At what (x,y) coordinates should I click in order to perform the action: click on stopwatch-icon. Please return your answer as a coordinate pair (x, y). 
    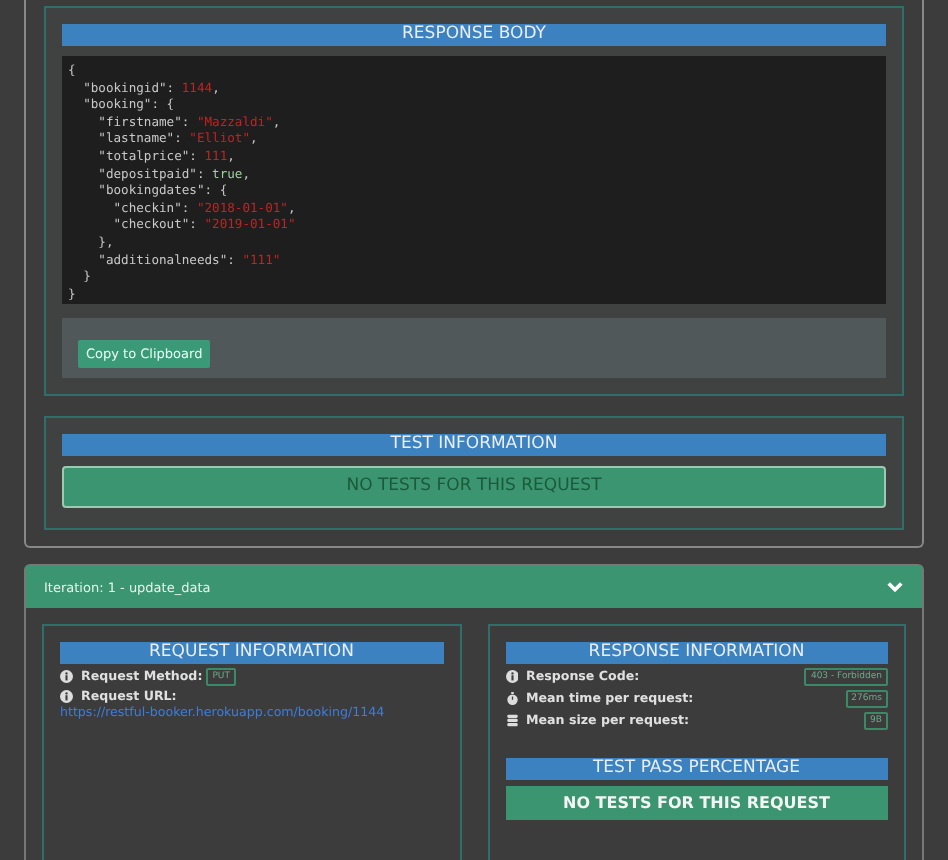
    Looking at the image, I should click on (511, 699).